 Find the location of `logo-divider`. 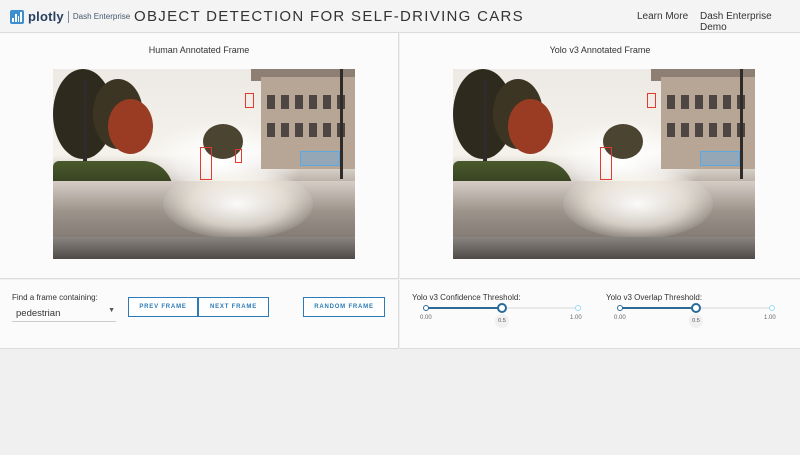

logo-divider is located at coordinates (68, 16).